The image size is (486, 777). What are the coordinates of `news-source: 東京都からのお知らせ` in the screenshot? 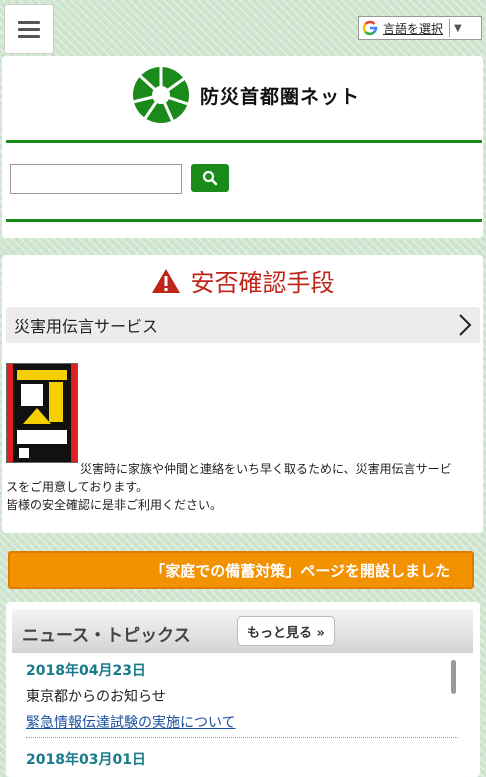 It's located at (96, 697).